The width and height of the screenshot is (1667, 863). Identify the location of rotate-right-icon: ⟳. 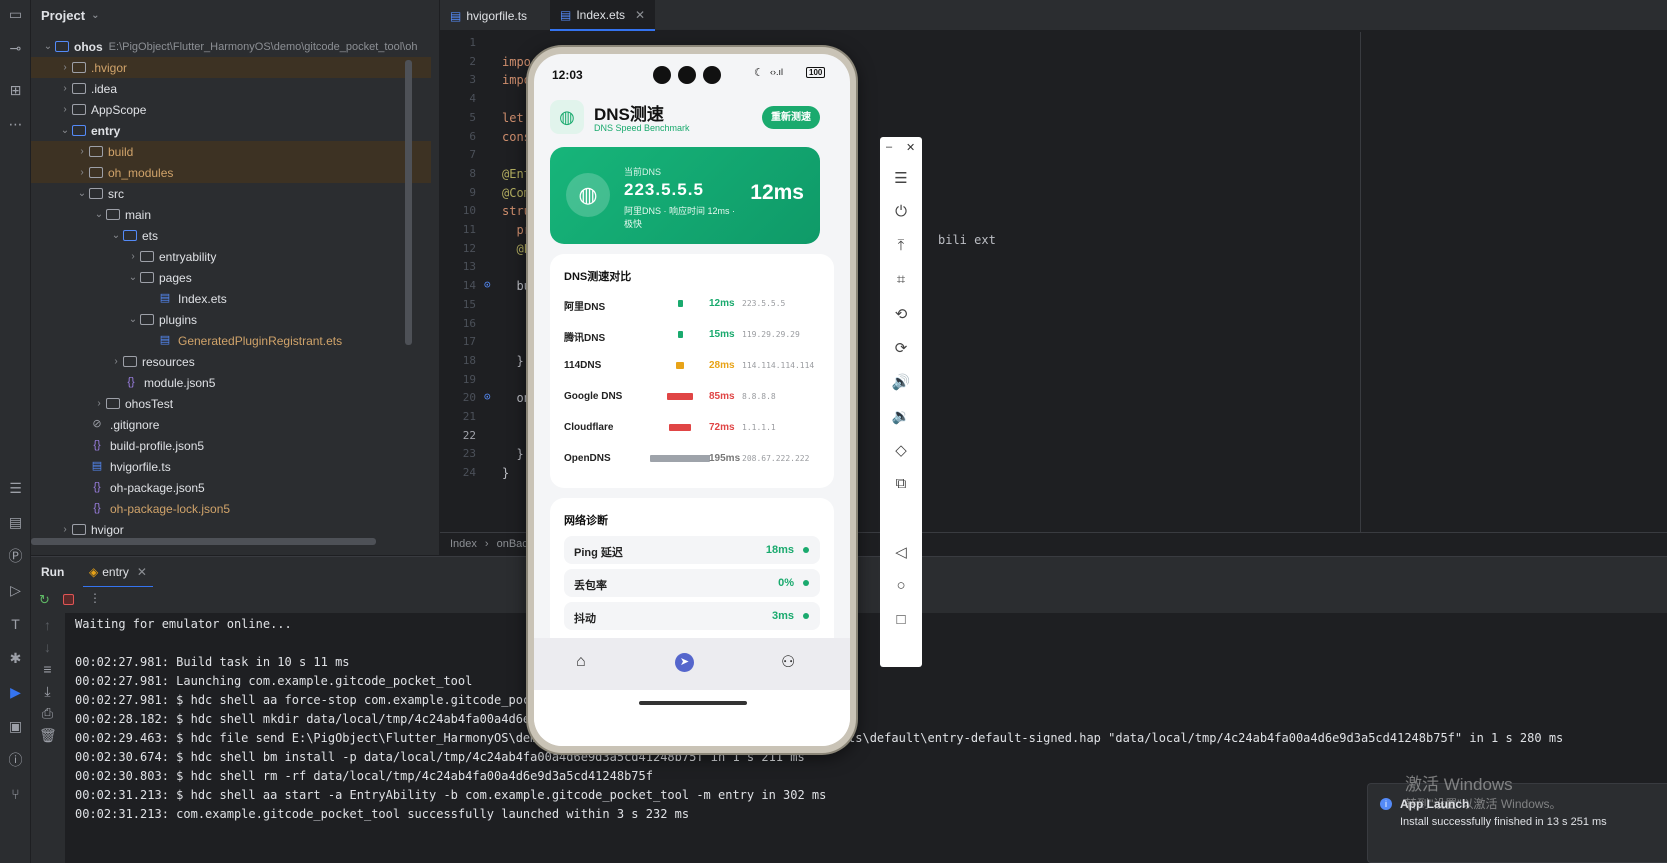
(901, 348).